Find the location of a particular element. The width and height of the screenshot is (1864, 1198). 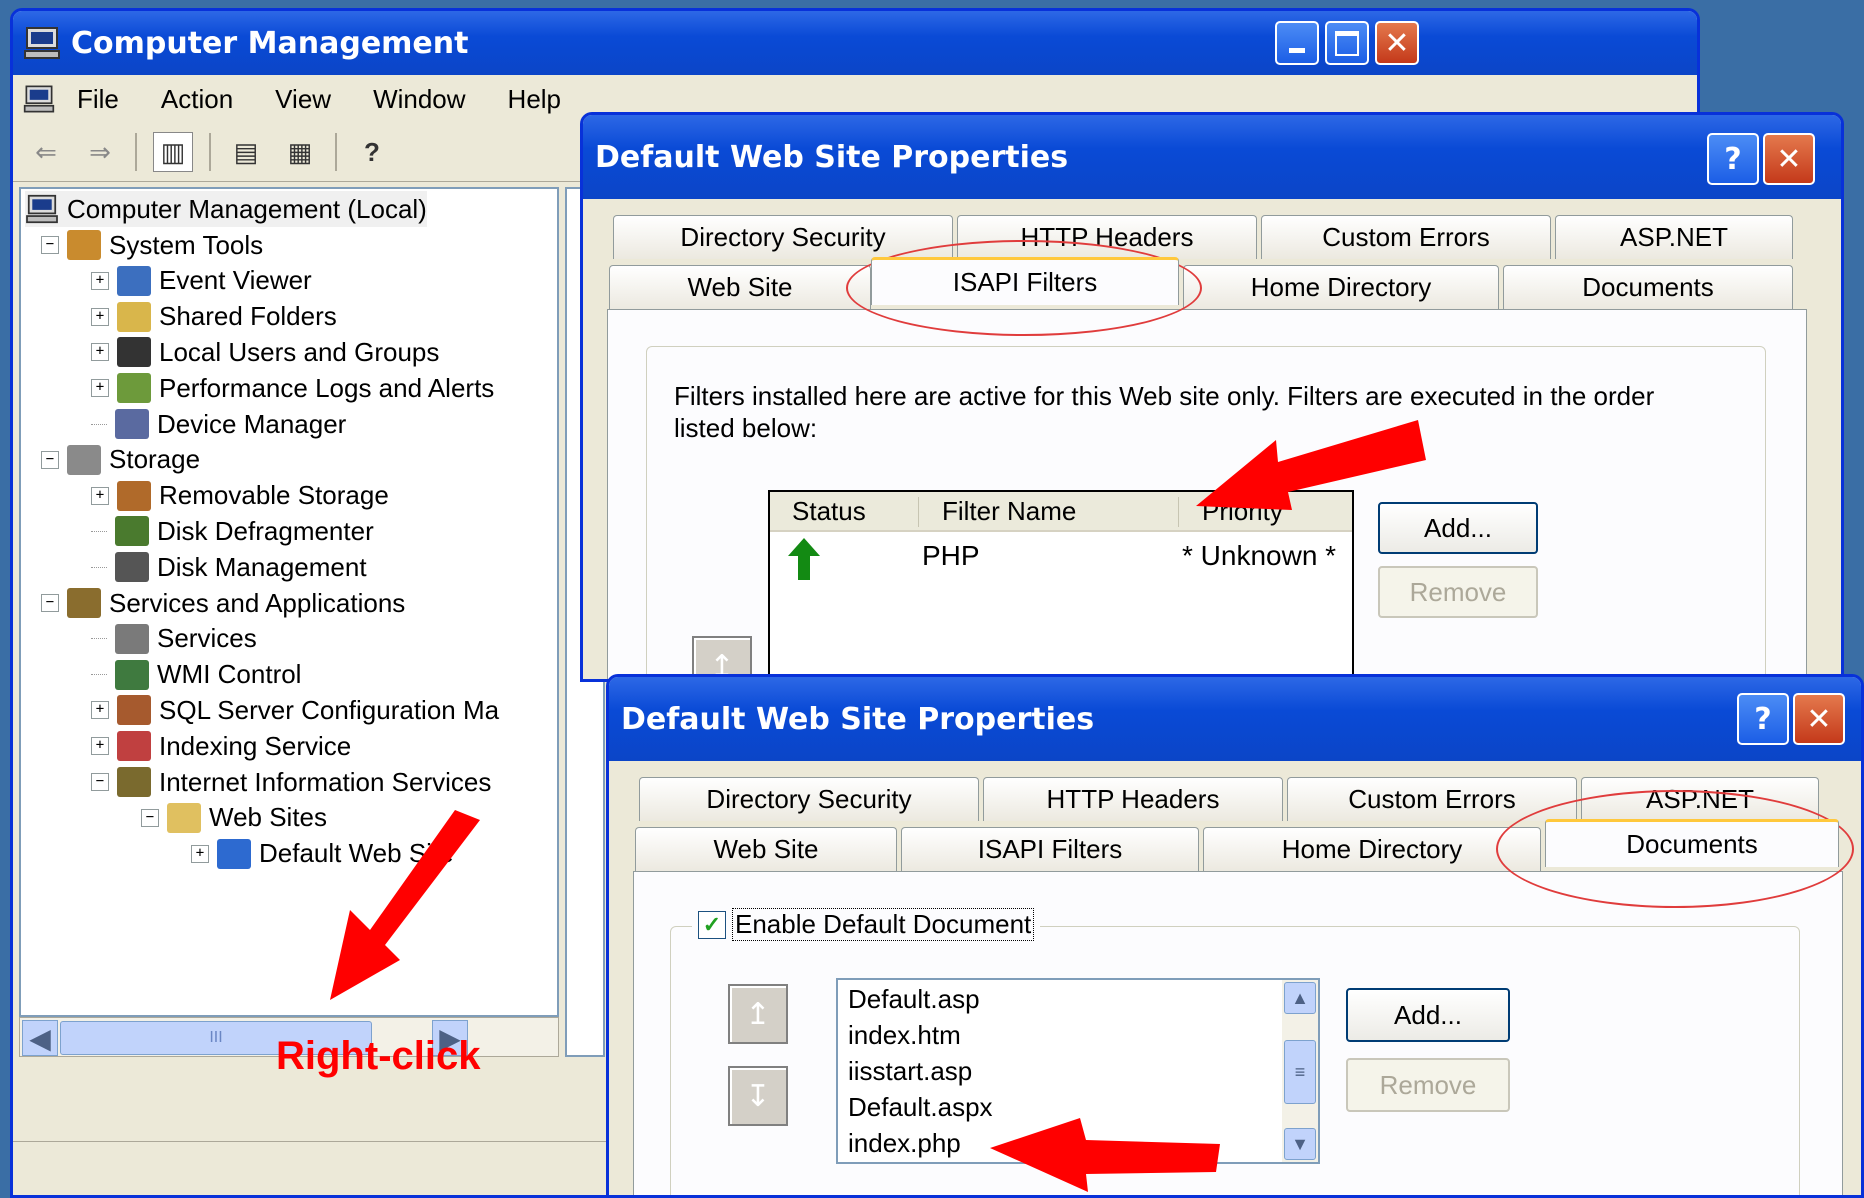

tree-item-label: Removable Storage is located at coordinates (274, 495).